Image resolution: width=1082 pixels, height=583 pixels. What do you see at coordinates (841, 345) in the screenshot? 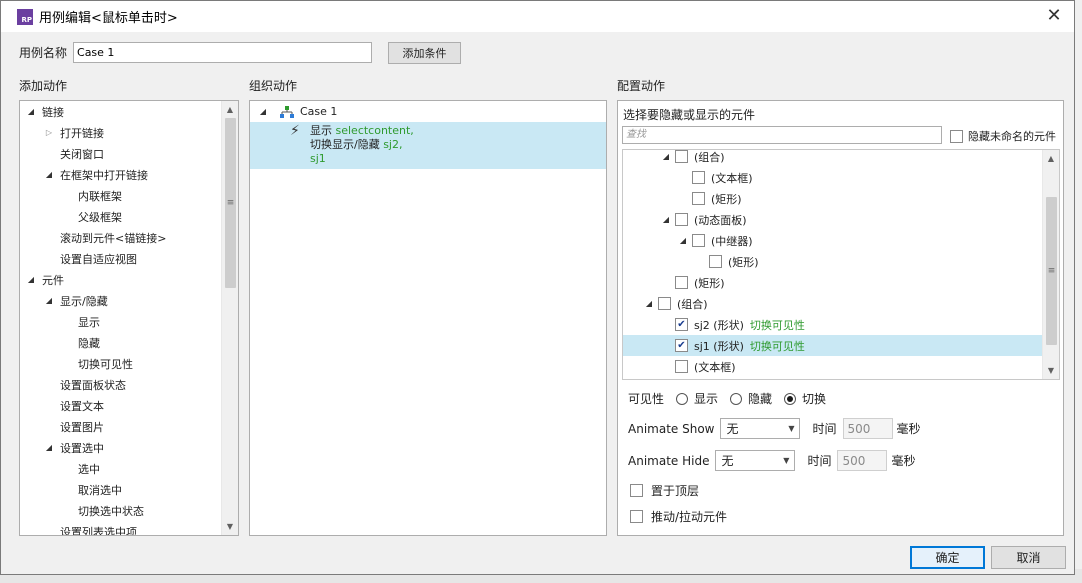
I see `element-row: ✔ sj1 (形状) 切换可见性` at bounding box center [841, 345].